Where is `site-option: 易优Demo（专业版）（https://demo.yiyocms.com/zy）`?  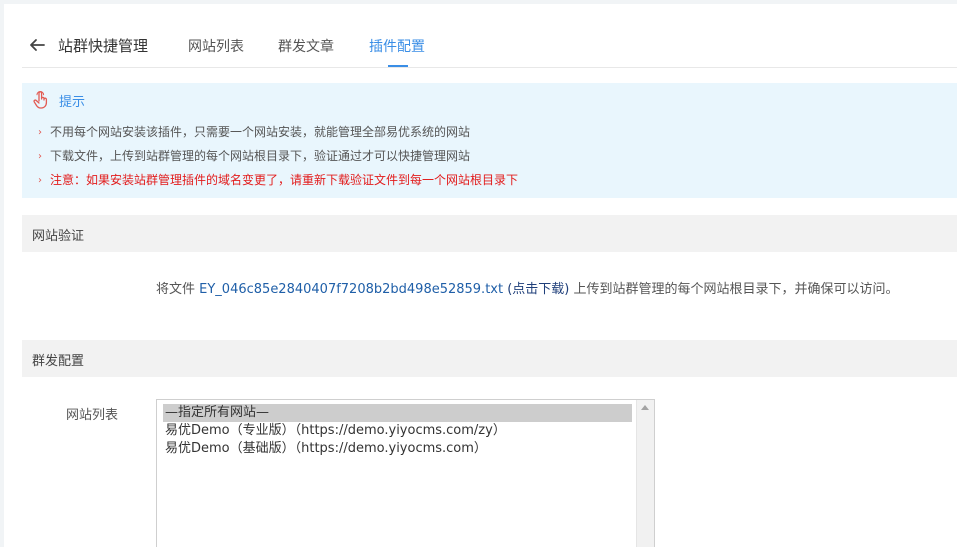 site-option: 易优Demo（专业版）（https://demo.yiyocms.com/zy） is located at coordinates (397, 431).